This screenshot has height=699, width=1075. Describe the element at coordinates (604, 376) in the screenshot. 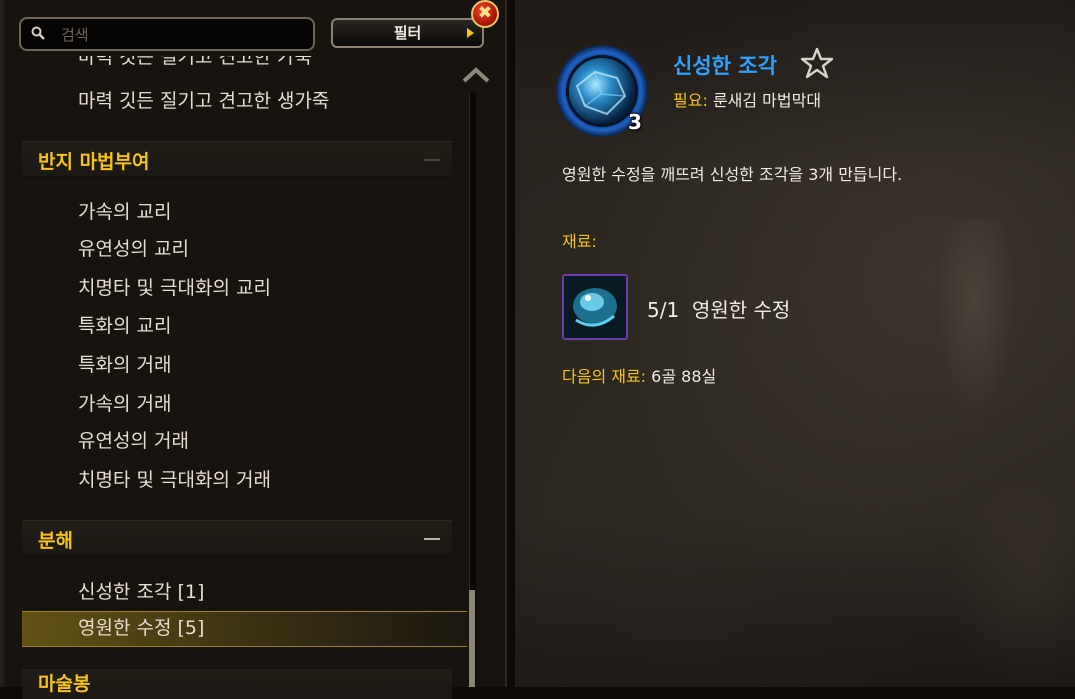

I see `cost-label: 다음의 재료:` at that location.